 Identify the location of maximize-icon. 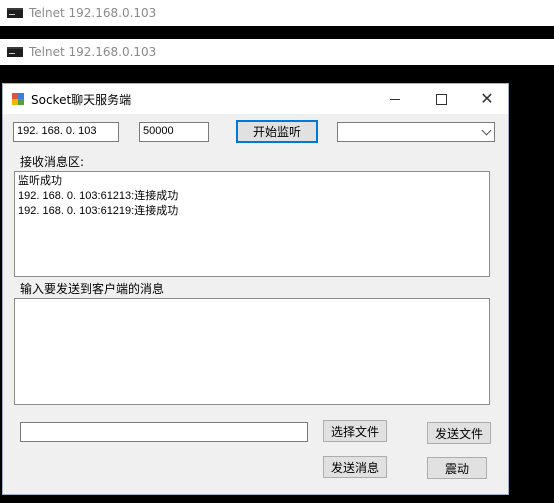
(441, 99).